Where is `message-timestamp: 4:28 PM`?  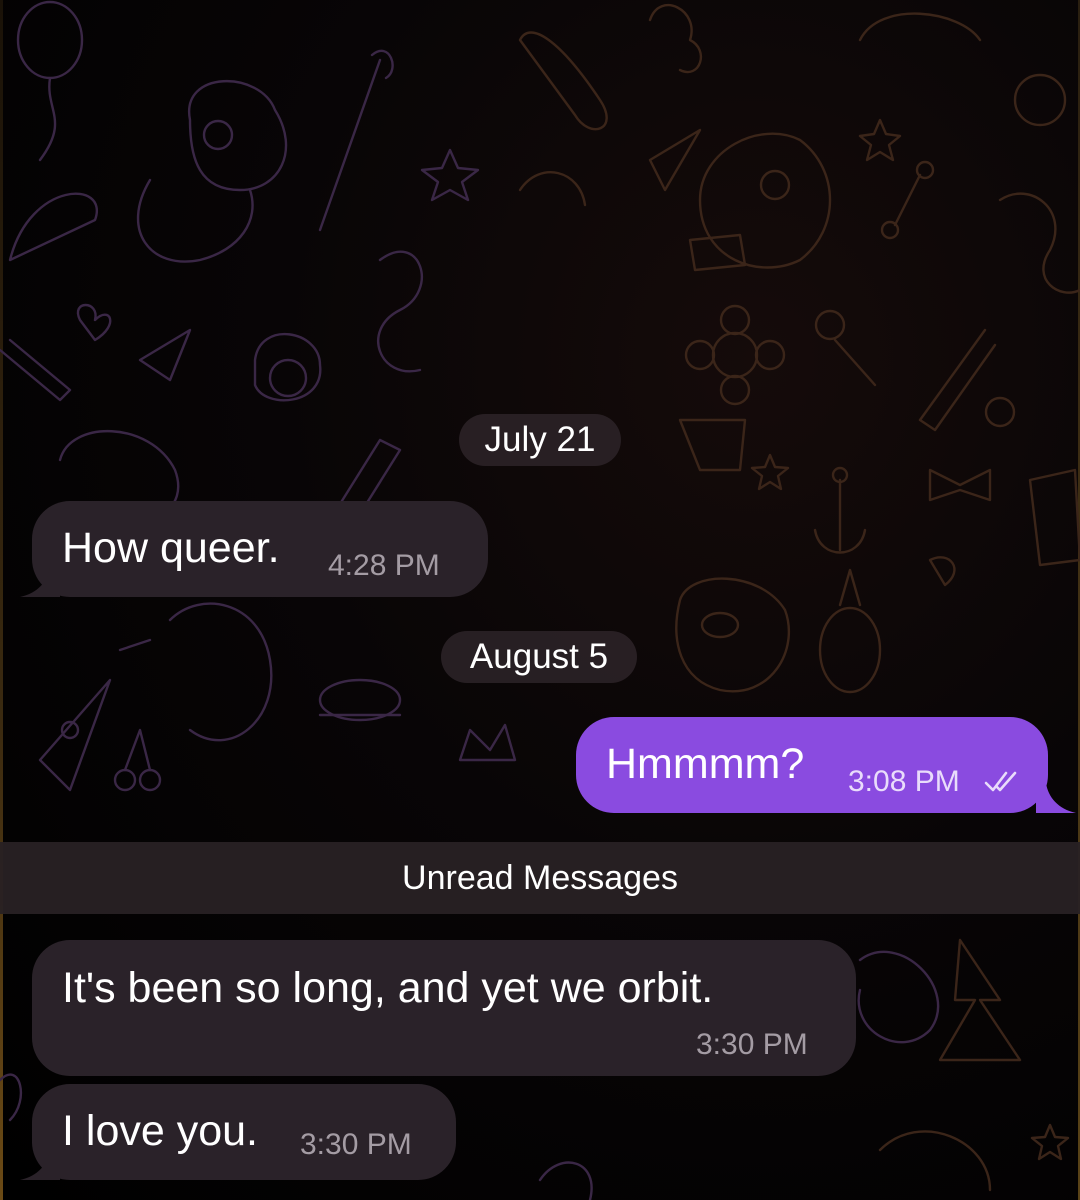 message-timestamp: 4:28 PM is located at coordinates (384, 565).